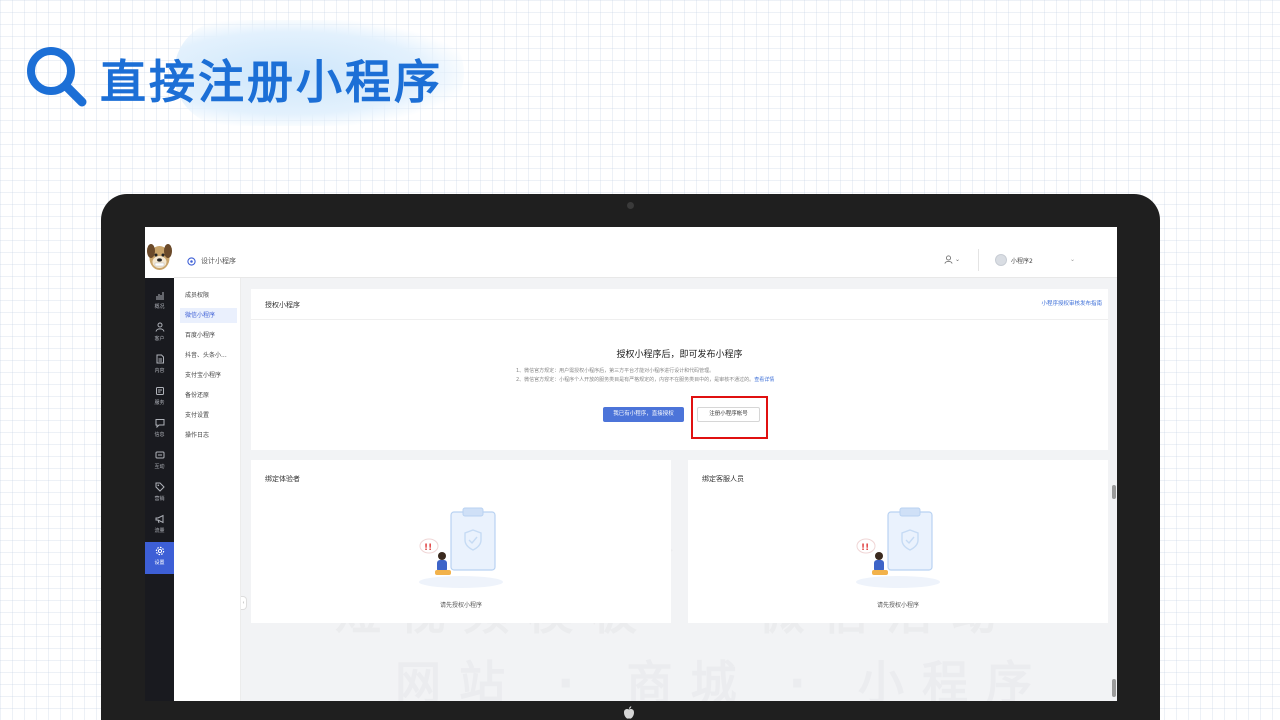 Image resolution: width=1280 pixels, height=720 pixels. Describe the element at coordinates (159, 302) in the screenshot. I see `nav-item-overview: 概况` at that location.